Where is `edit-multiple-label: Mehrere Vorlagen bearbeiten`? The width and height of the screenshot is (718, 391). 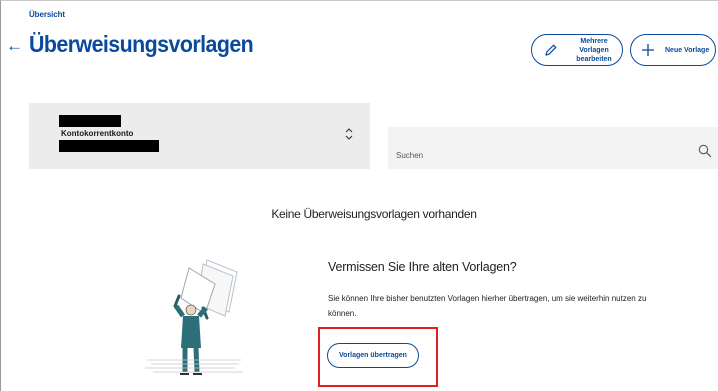
edit-multiple-label: Mehrere Vorlagen bearbeiten is located at coordinates (594, 50).